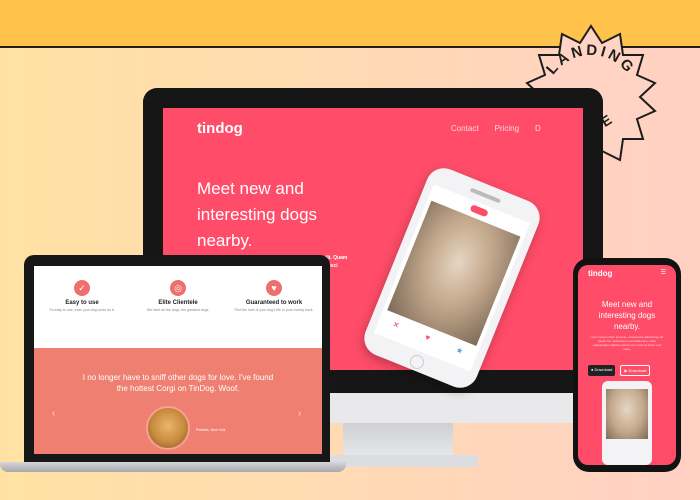 The width and height of the screenshot is (700, 500). Describe the element at coordinates (82, 288) in the screenshot. I see `check-circle-icon: ✓` at that location.